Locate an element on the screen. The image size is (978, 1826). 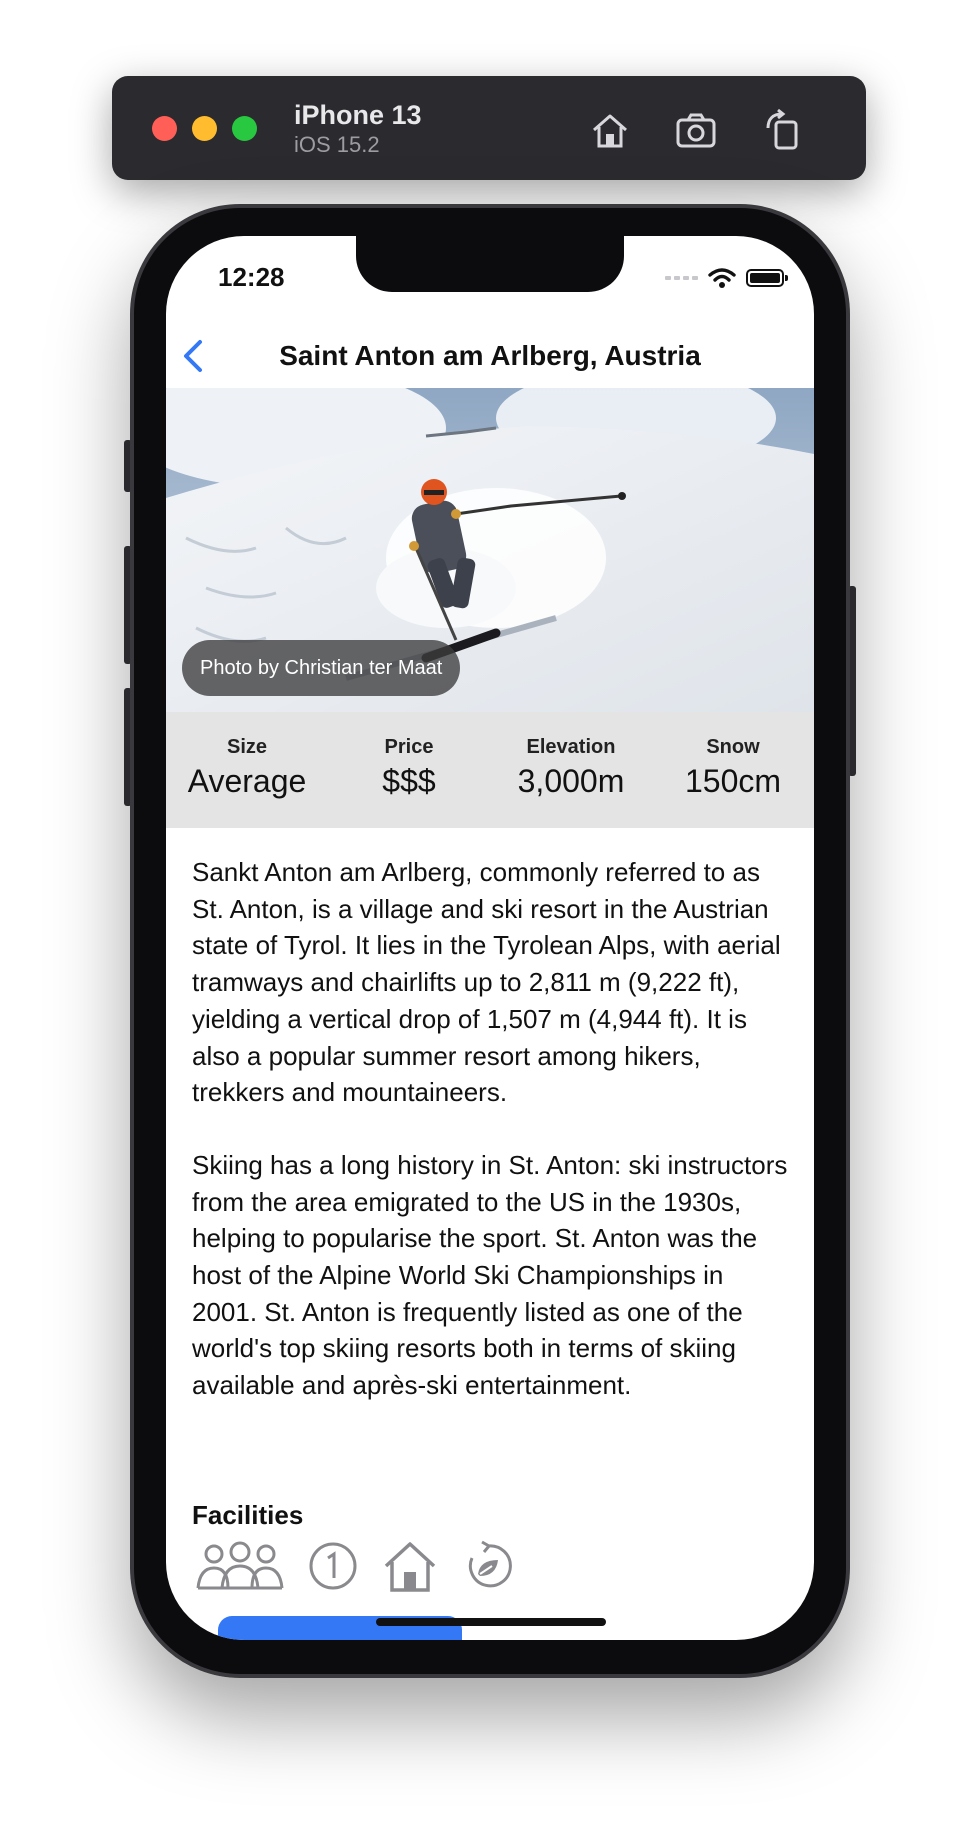
stat-label: Snow is located at coordinates (733, 747).